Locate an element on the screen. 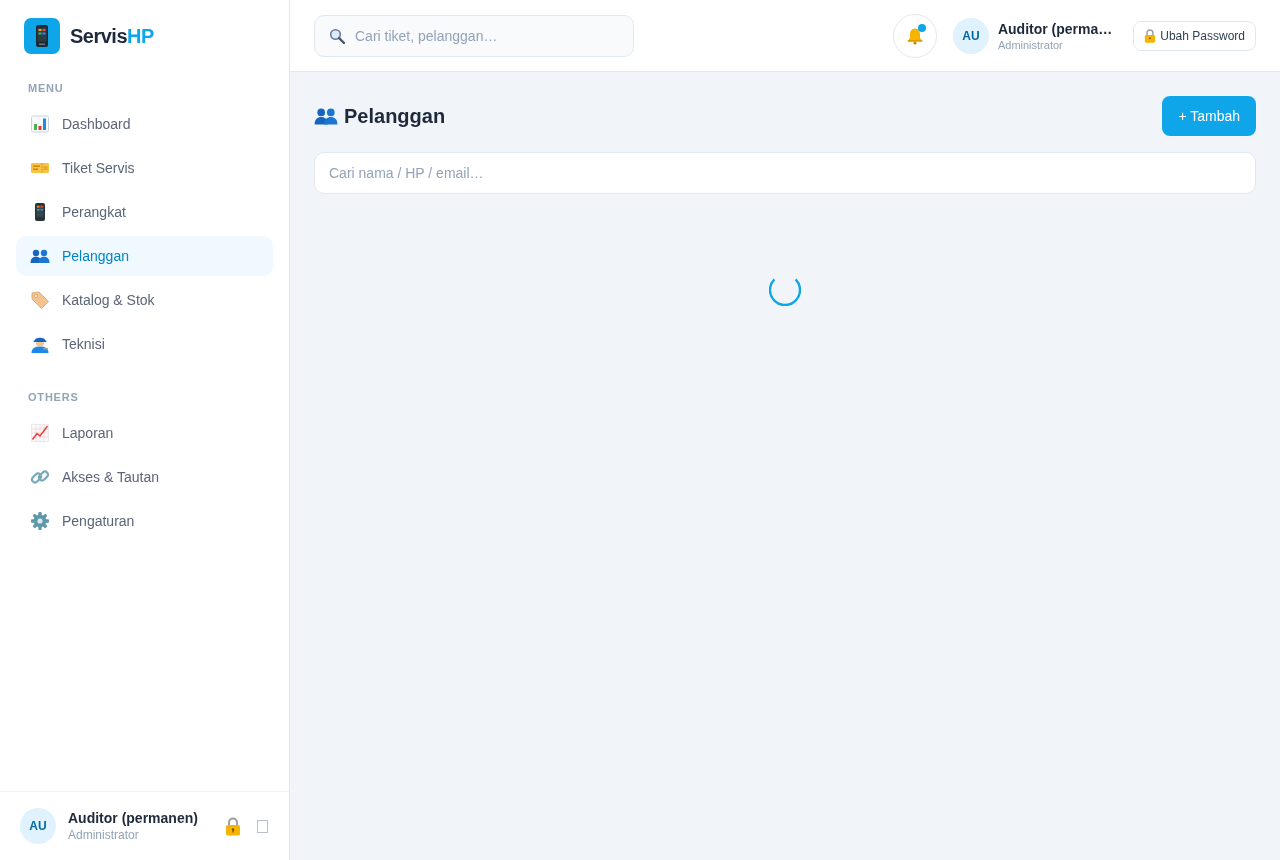 This screenshot has height=860, width=1280. nav-item: Akses & Tautan is located at coordinates (144, 477).